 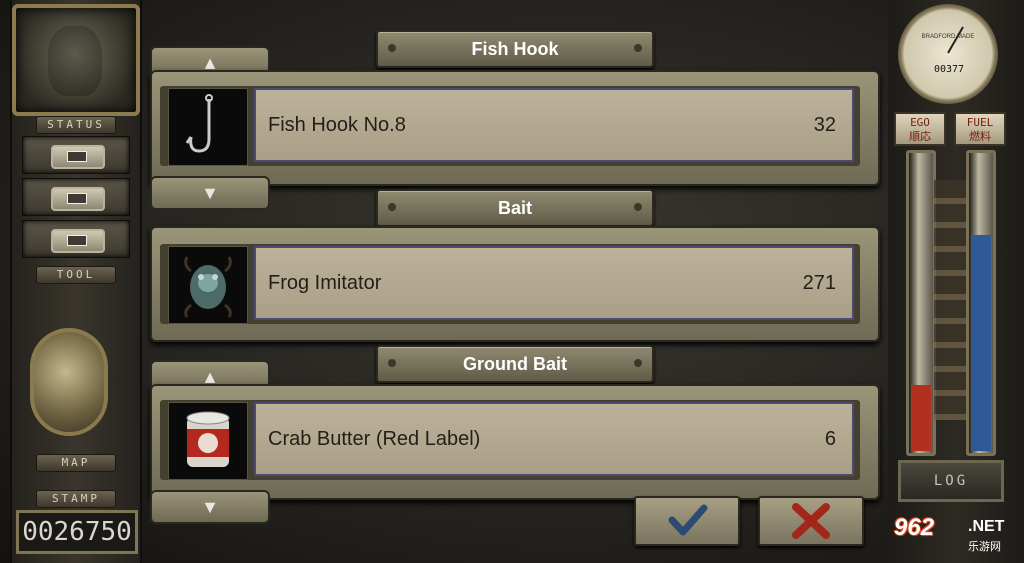 I want to click on fuel-button: FUEL 燃料, so click(x=980, y=129).